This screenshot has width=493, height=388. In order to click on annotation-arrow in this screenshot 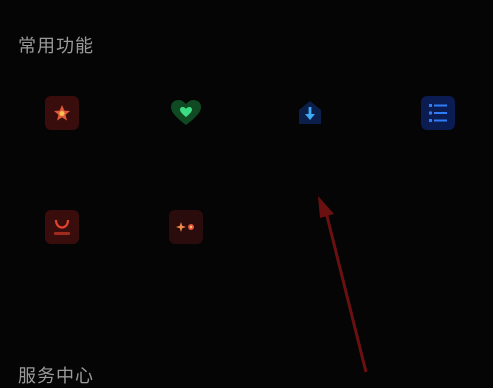, I will do `click(343, 284)`.